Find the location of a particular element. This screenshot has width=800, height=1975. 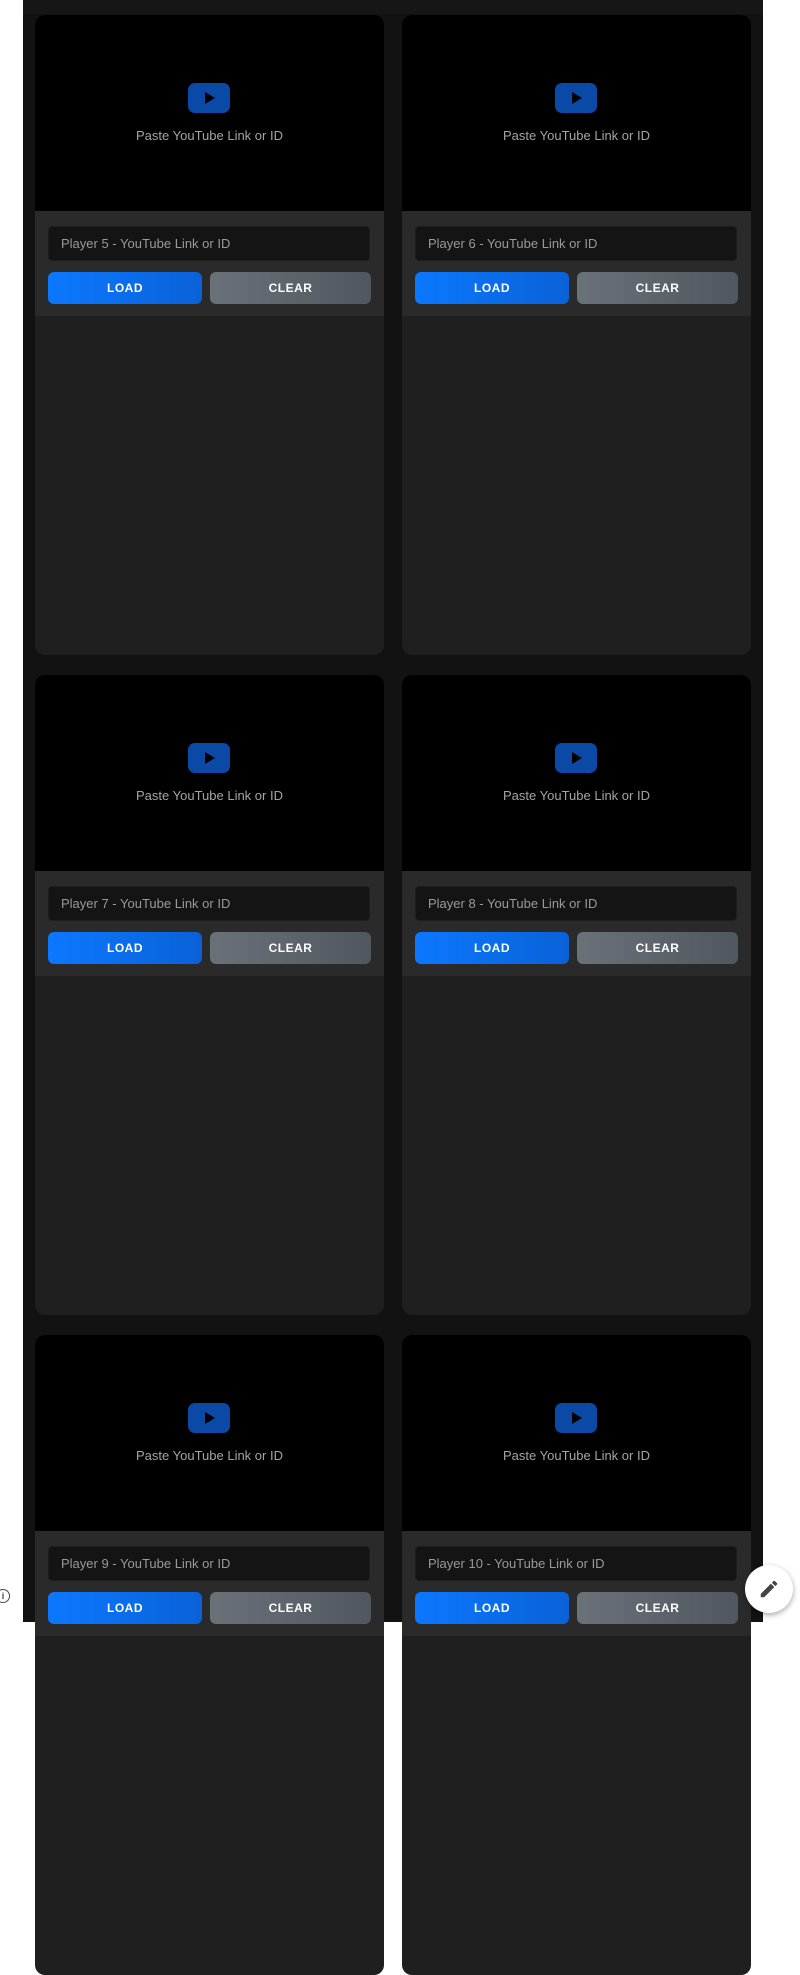

player-card-8: Paste YouTube Link or ID LOAD CLEAR is located at coordinates (576, 995).